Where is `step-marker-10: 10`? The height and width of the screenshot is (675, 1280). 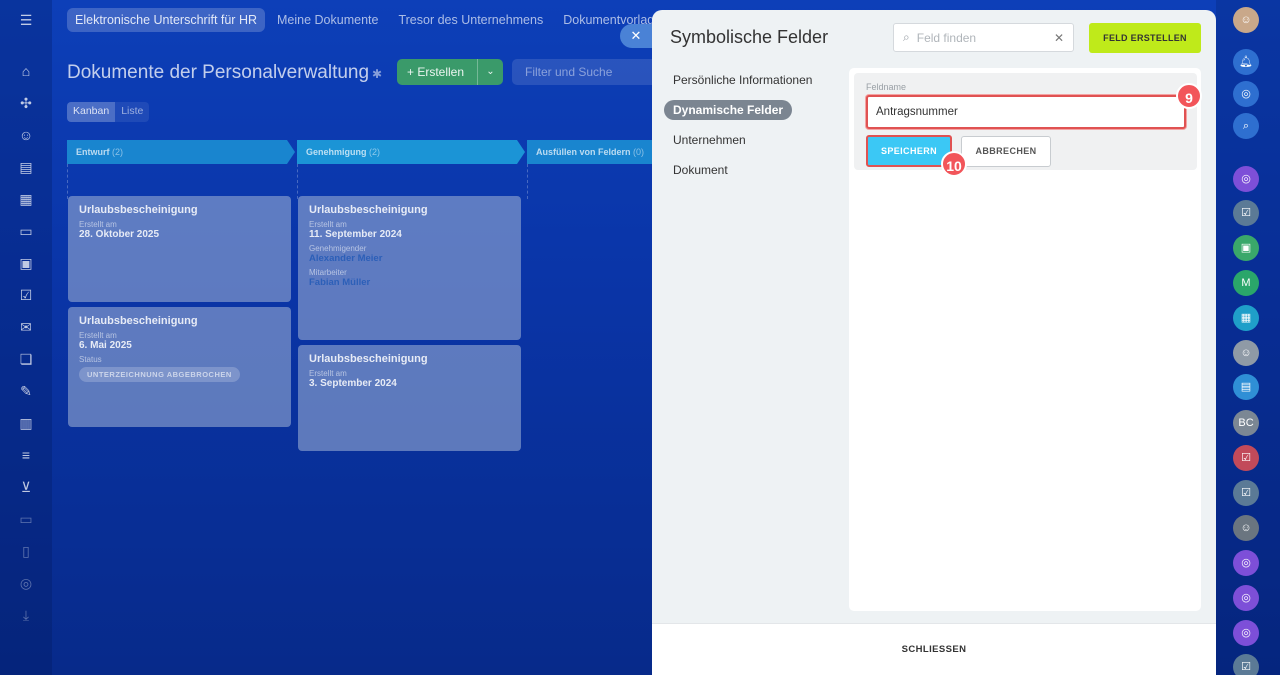 step-marker-10: 10 is located at coordinates (954, 164).